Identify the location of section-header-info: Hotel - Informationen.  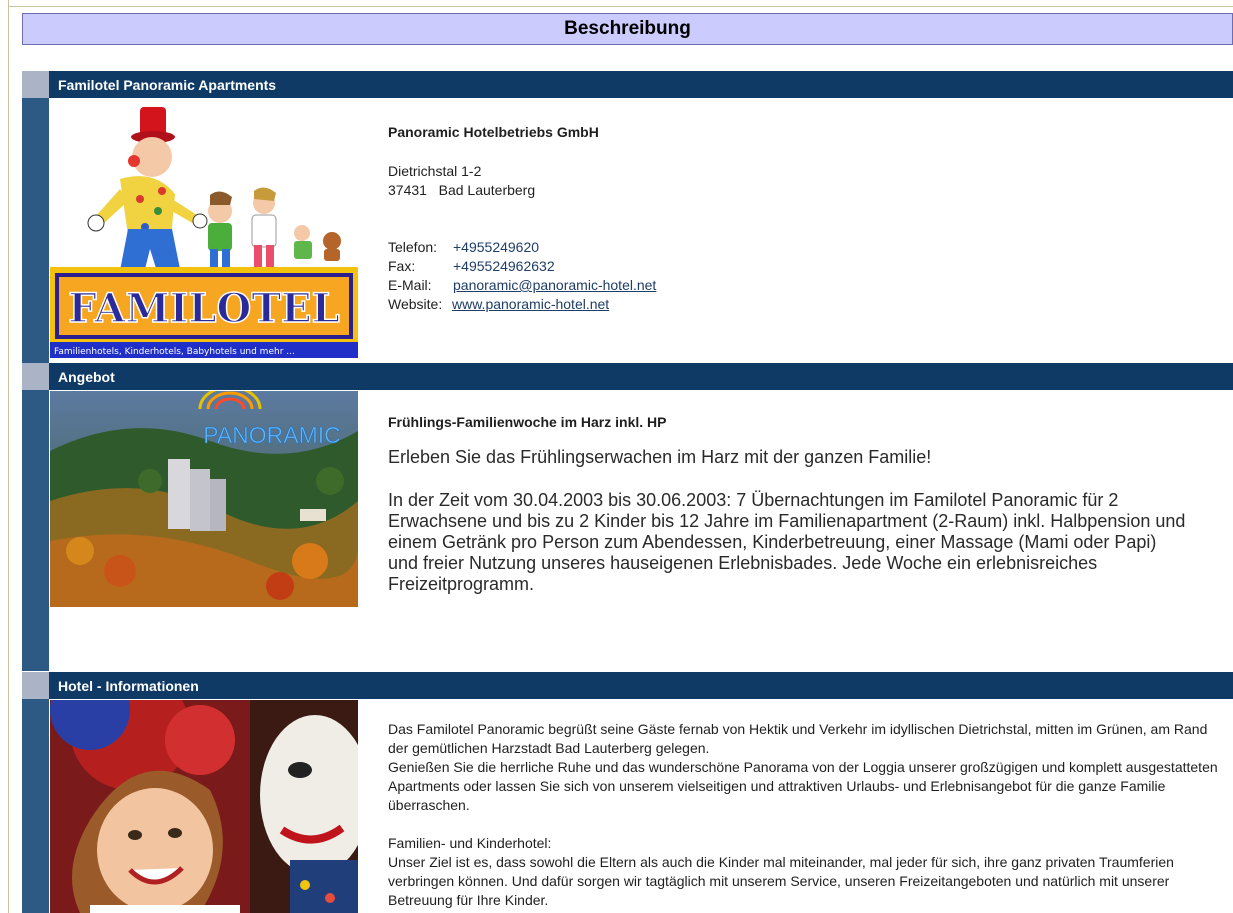
(627, 685).